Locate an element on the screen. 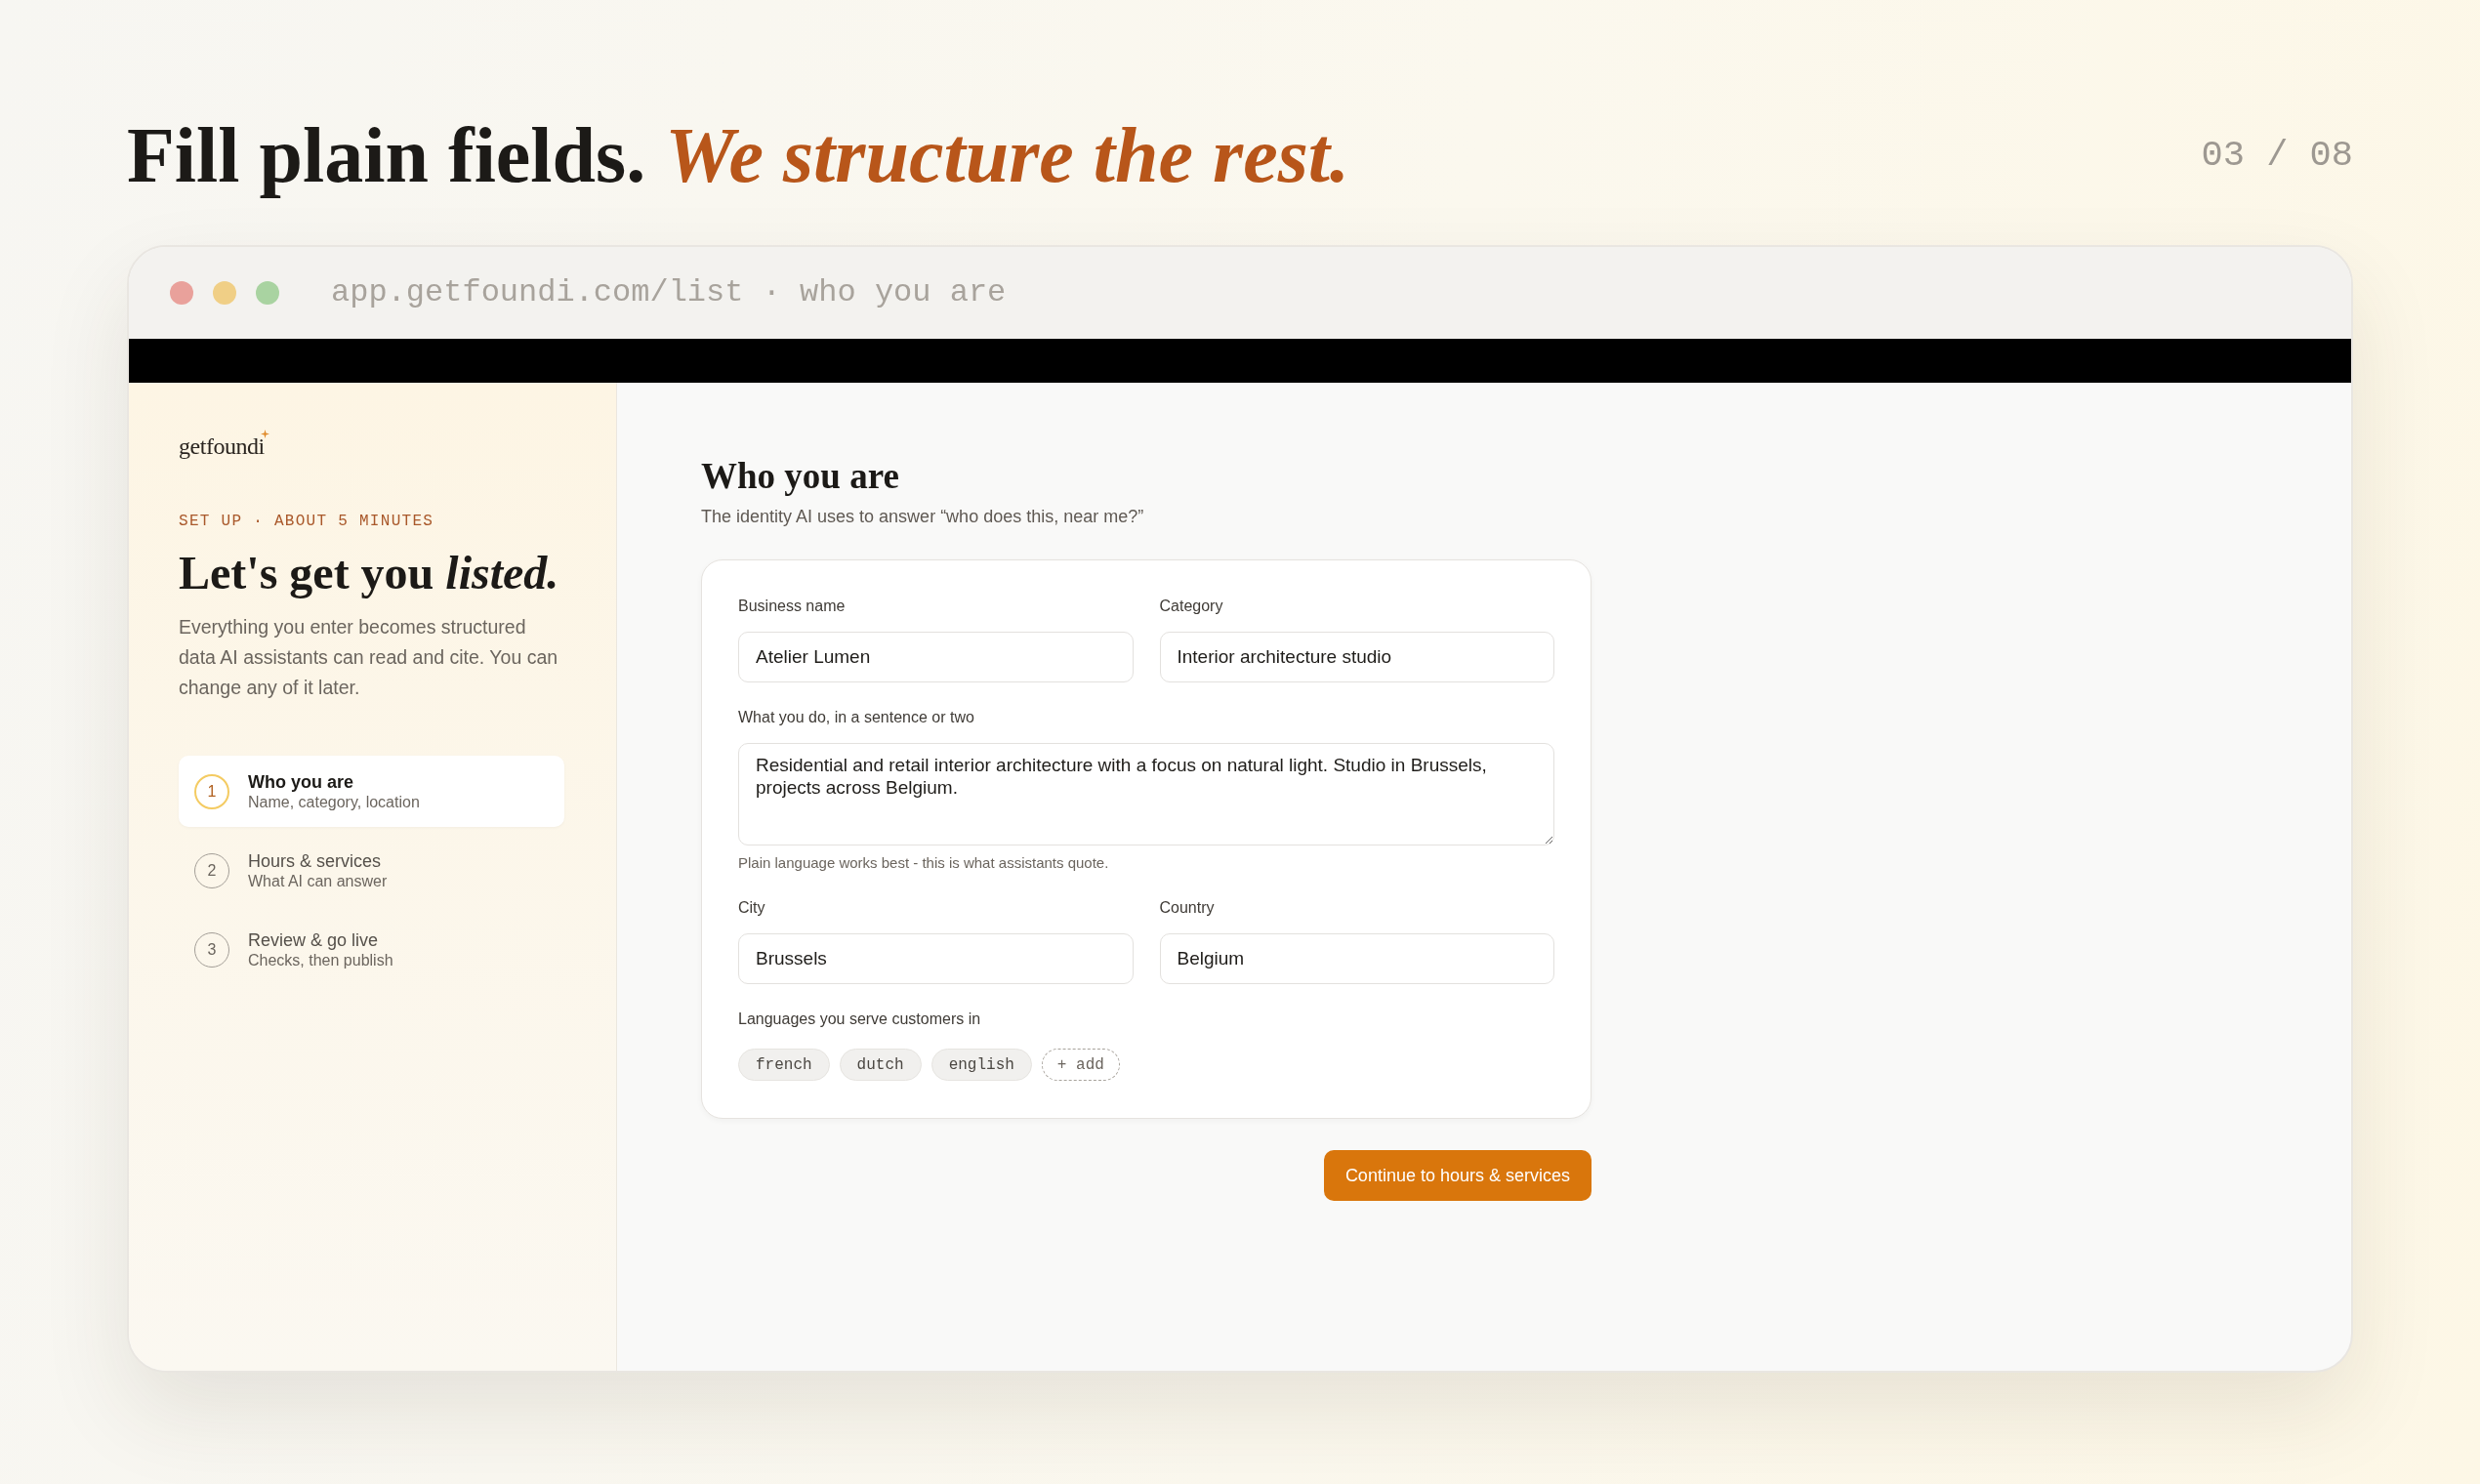 The width and height of the screenshot is (2480, 1484). field-label: City is located at coordinates (752, 908).